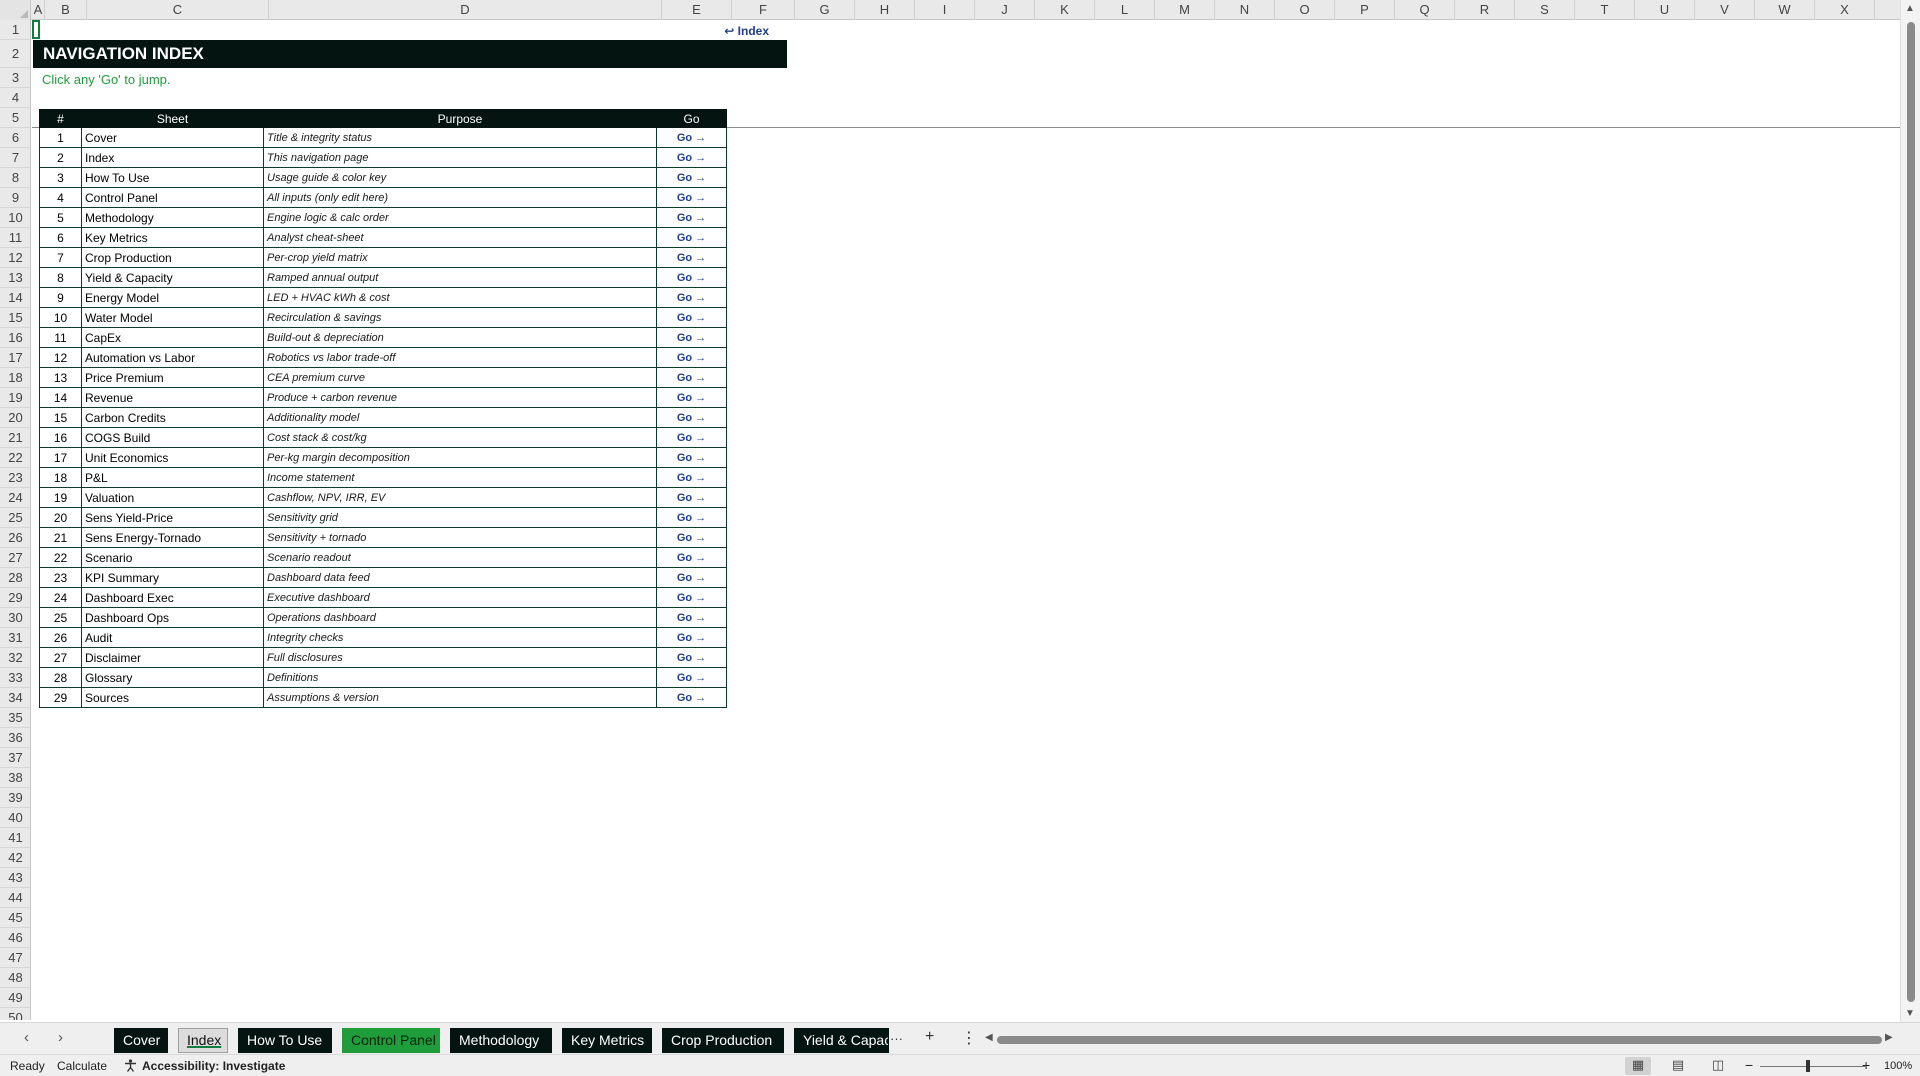  I want to click on row-header-33: 33, so click(15, 678).